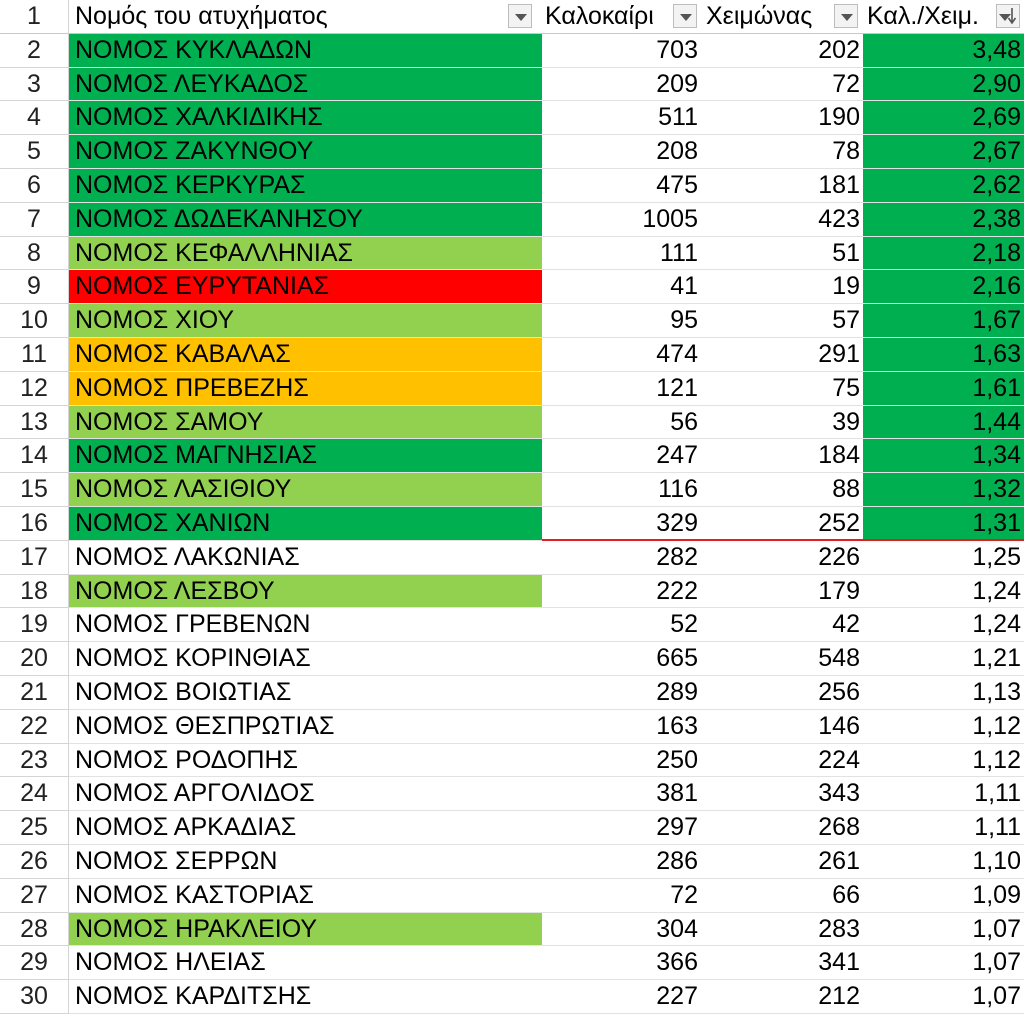 This screenshot has width=1024, height=1014. Describe the element at coordinates (305, 456) in the screenshot. I see `cell-name: ΝΟΜΟΣ ΜΑΓΝΗΣΙΑΣ` at that location.